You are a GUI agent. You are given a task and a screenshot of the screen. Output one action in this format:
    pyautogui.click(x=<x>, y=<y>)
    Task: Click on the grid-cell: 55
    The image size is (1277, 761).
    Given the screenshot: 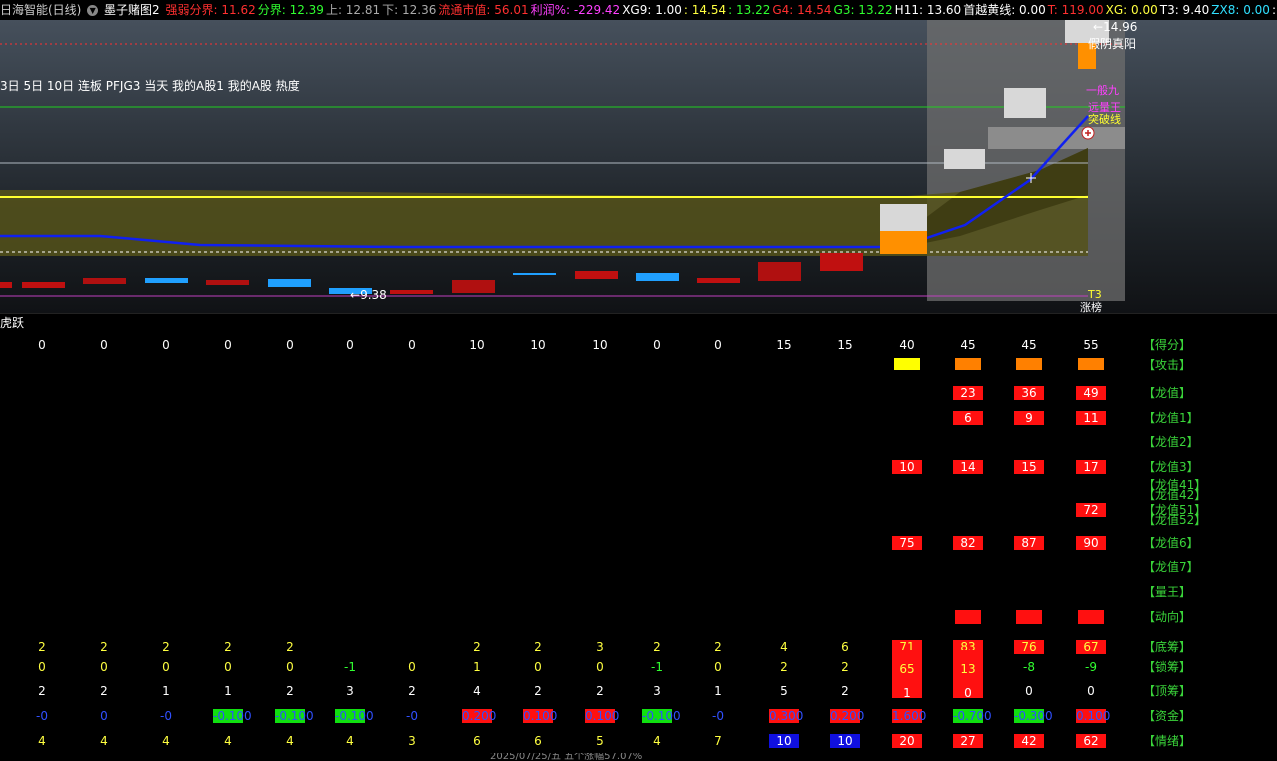 What is the action you would take?
    pyautogui.click(x=1091, y=345)
    